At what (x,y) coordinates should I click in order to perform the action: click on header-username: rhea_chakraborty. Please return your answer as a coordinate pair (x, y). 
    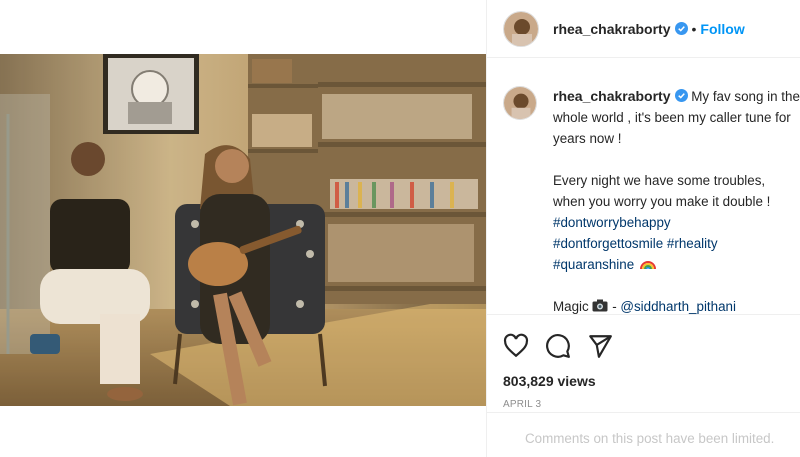
    Looking at the image, I should click on (612, 29).